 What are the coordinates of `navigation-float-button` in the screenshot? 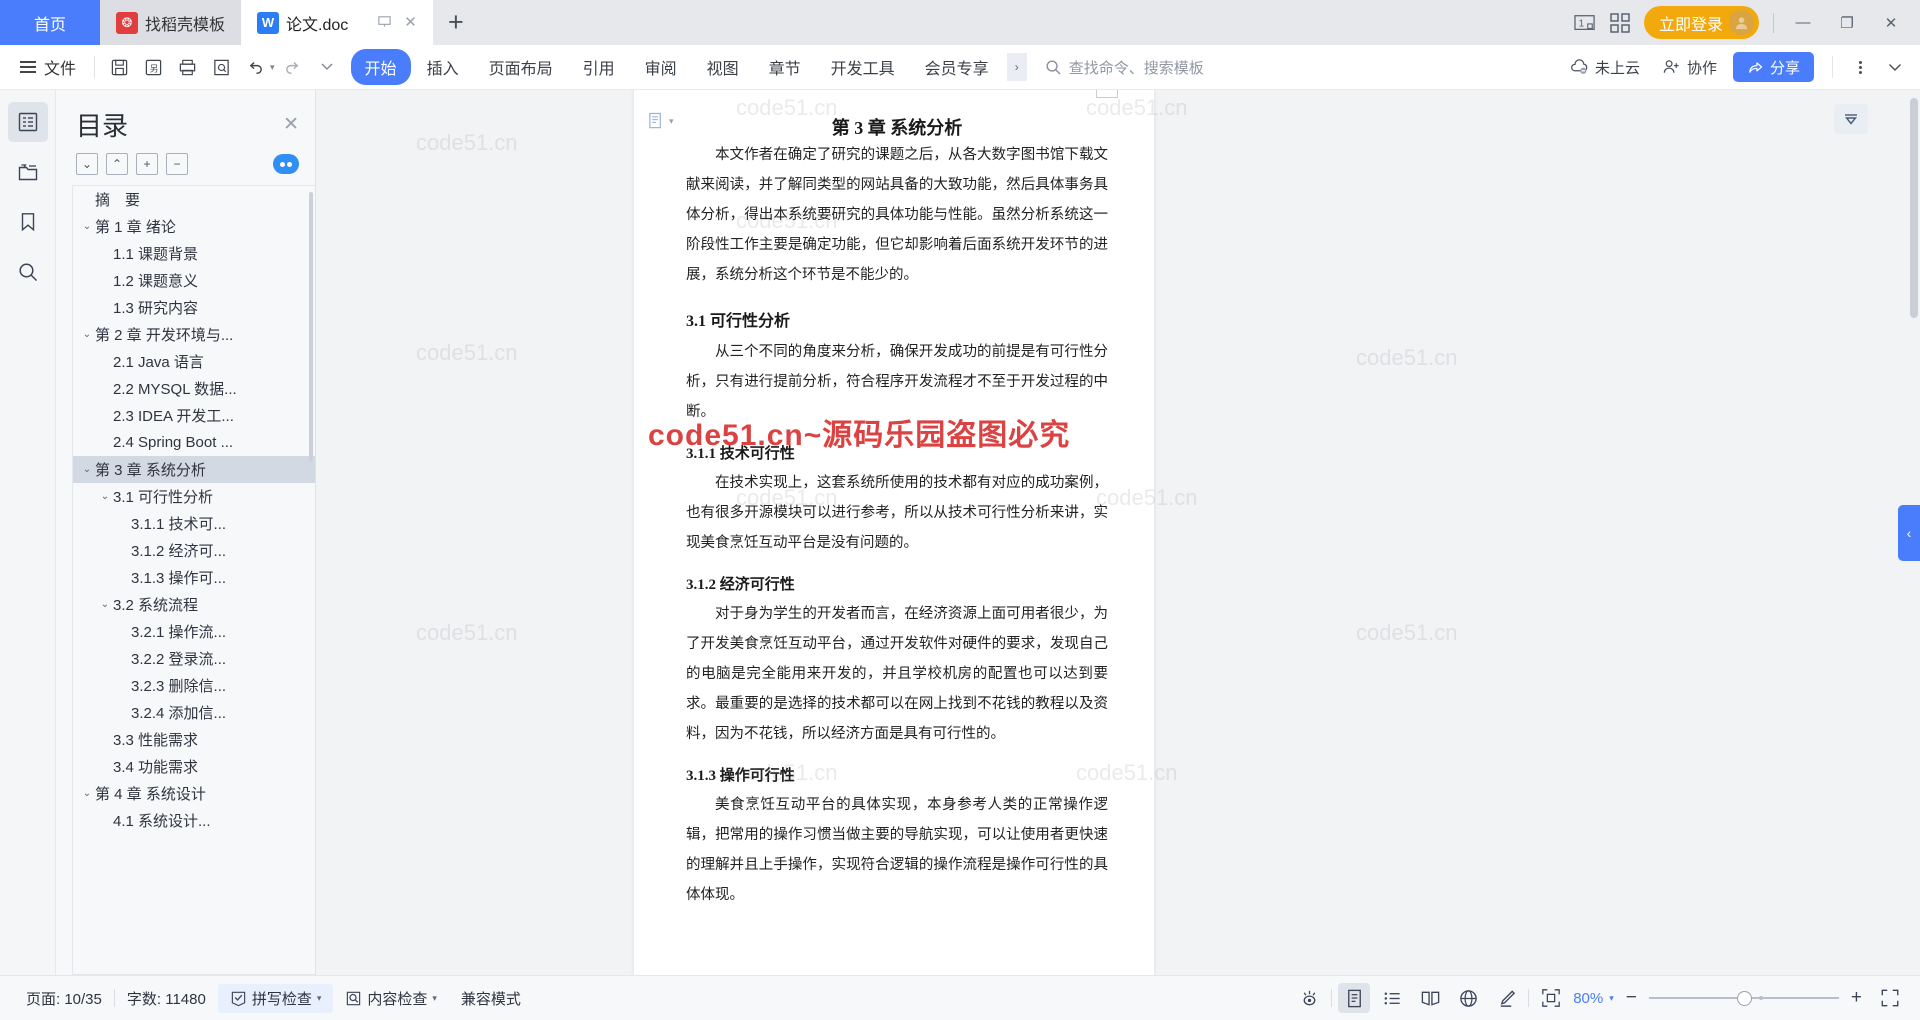 It's located at (1851, 119).